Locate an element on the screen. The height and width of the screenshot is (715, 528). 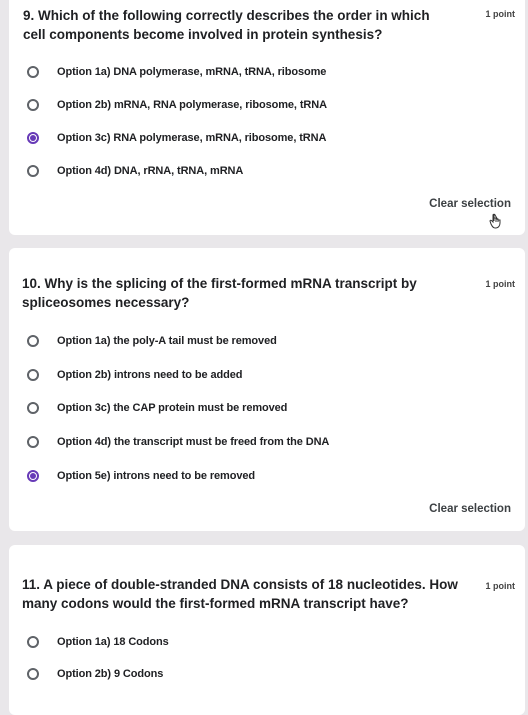
option-radio-2b: Option 2b) introns need to be added is located at coordinates (134, 375).